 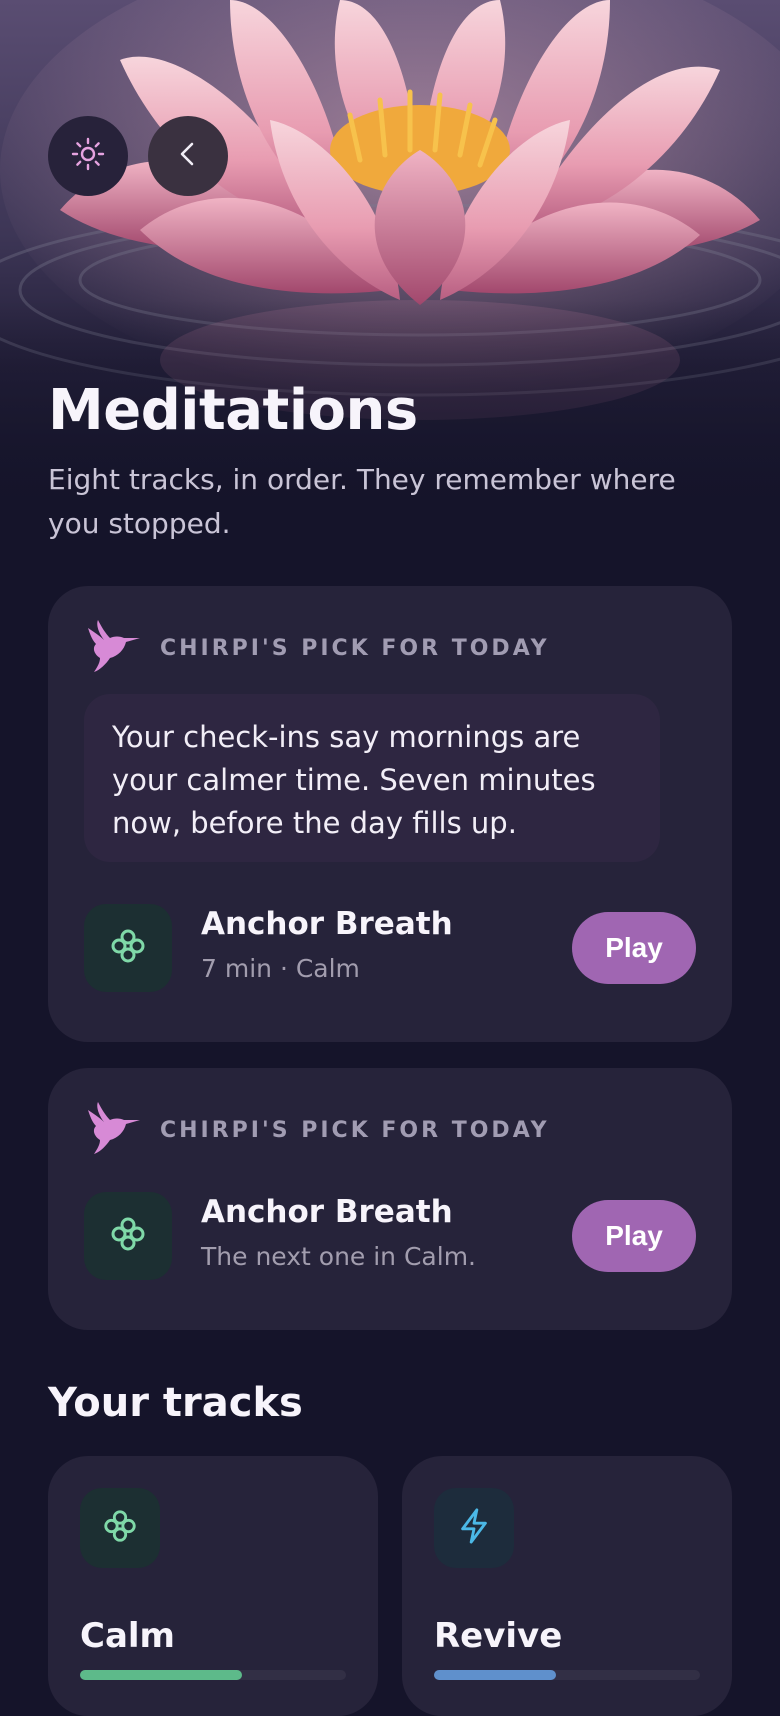 I want to click on track-meta: The next one in Calm., so click(x=338, y=1256).